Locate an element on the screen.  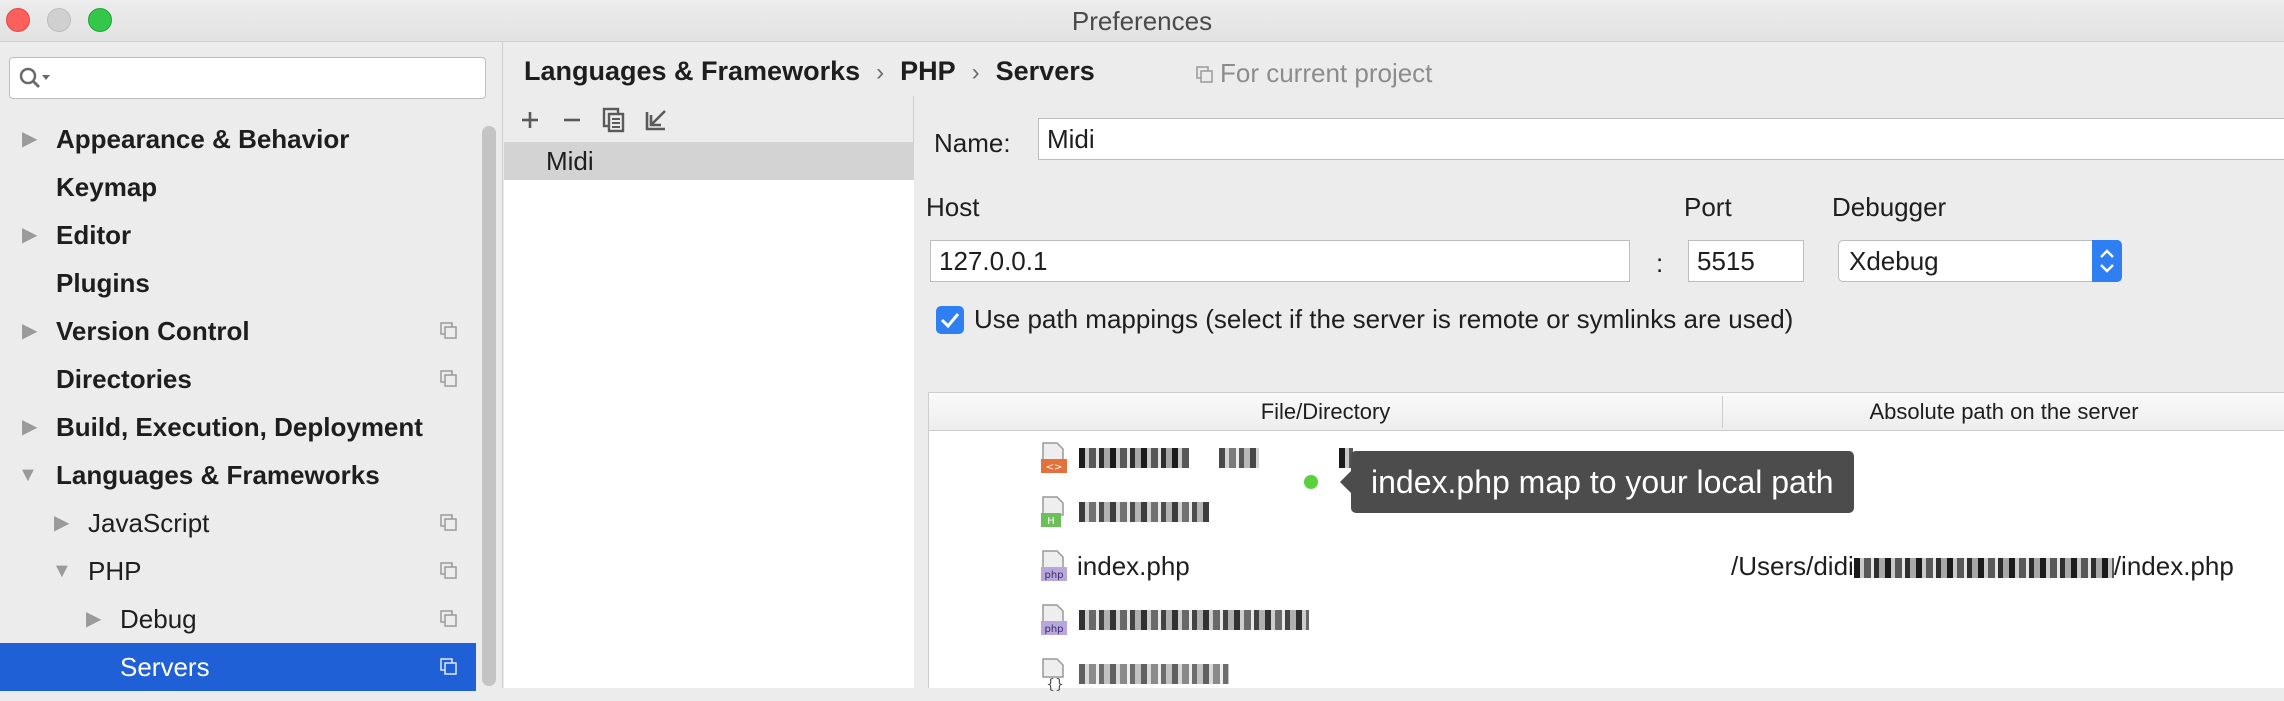
checkmark-icon is located at coordinates (950, 321).